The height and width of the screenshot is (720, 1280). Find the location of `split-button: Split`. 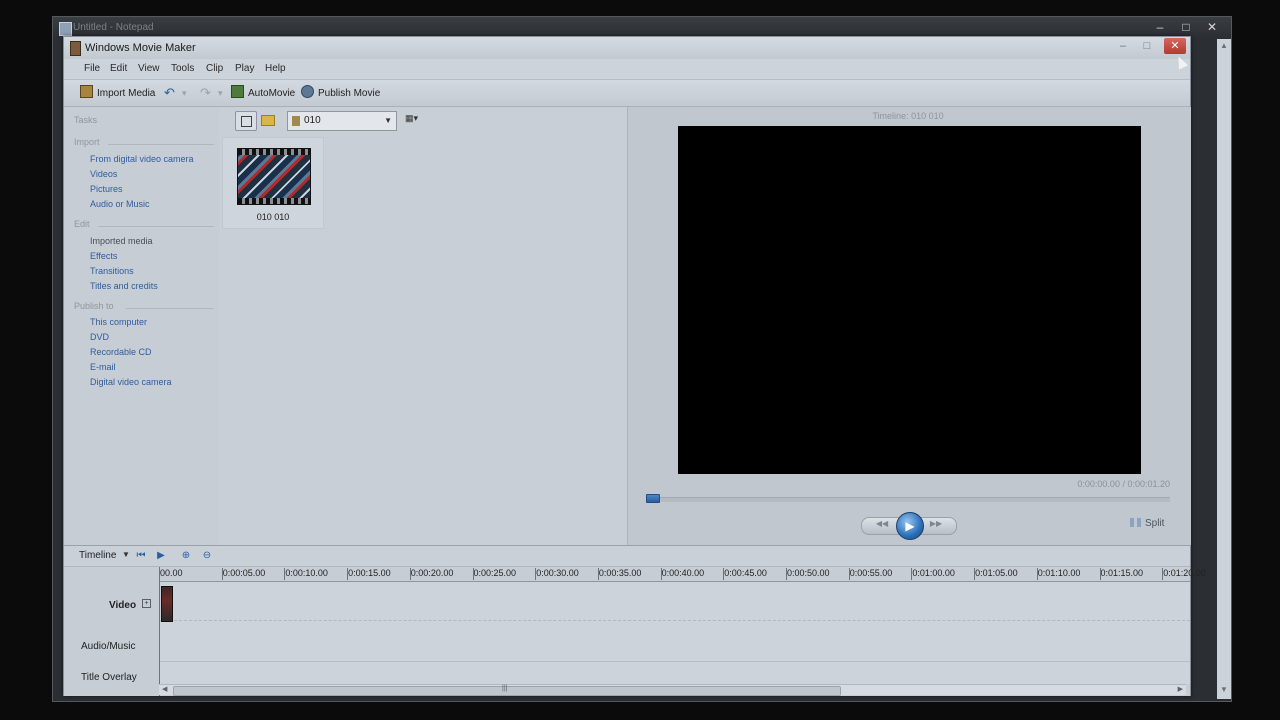

split-button: Split is located at coordinates (1147, 523).